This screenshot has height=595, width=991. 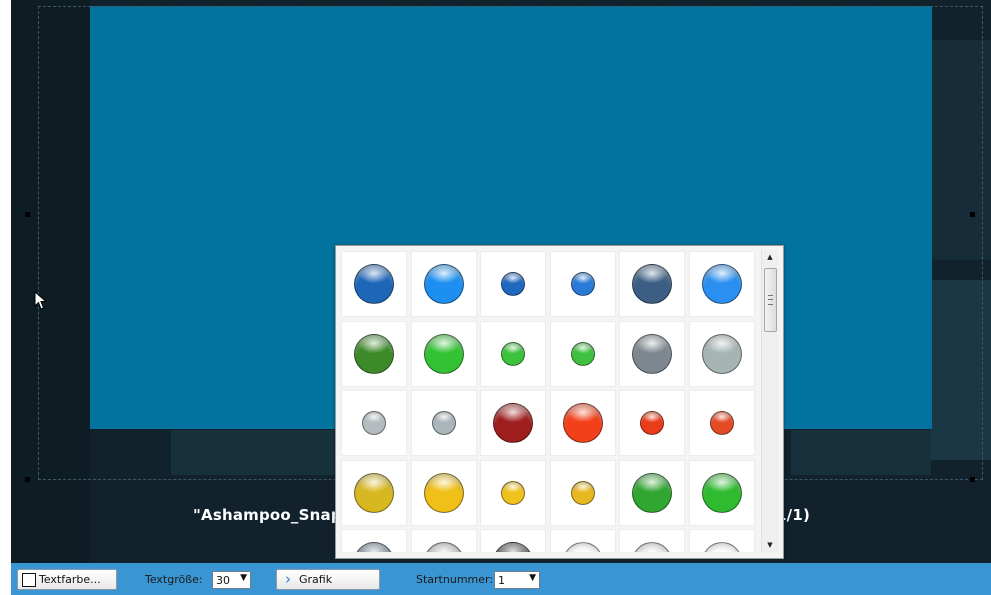 What do you see at coordinates (29, 580) in the screenshot?
I see `color-swatch-icon` at bounding box center [29, 580].